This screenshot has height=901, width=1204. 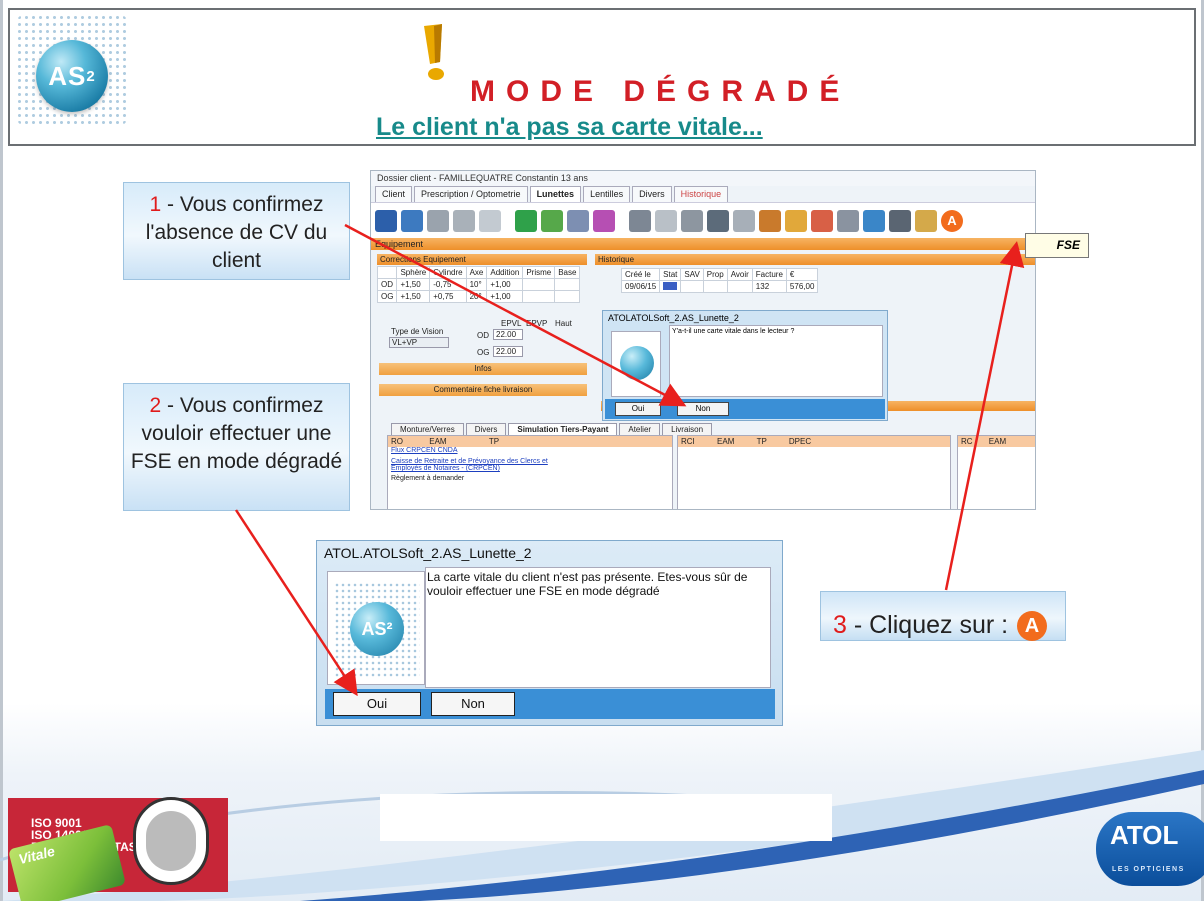 I want to click on atol-logo: ATOL, so click(x=1150, y=849).